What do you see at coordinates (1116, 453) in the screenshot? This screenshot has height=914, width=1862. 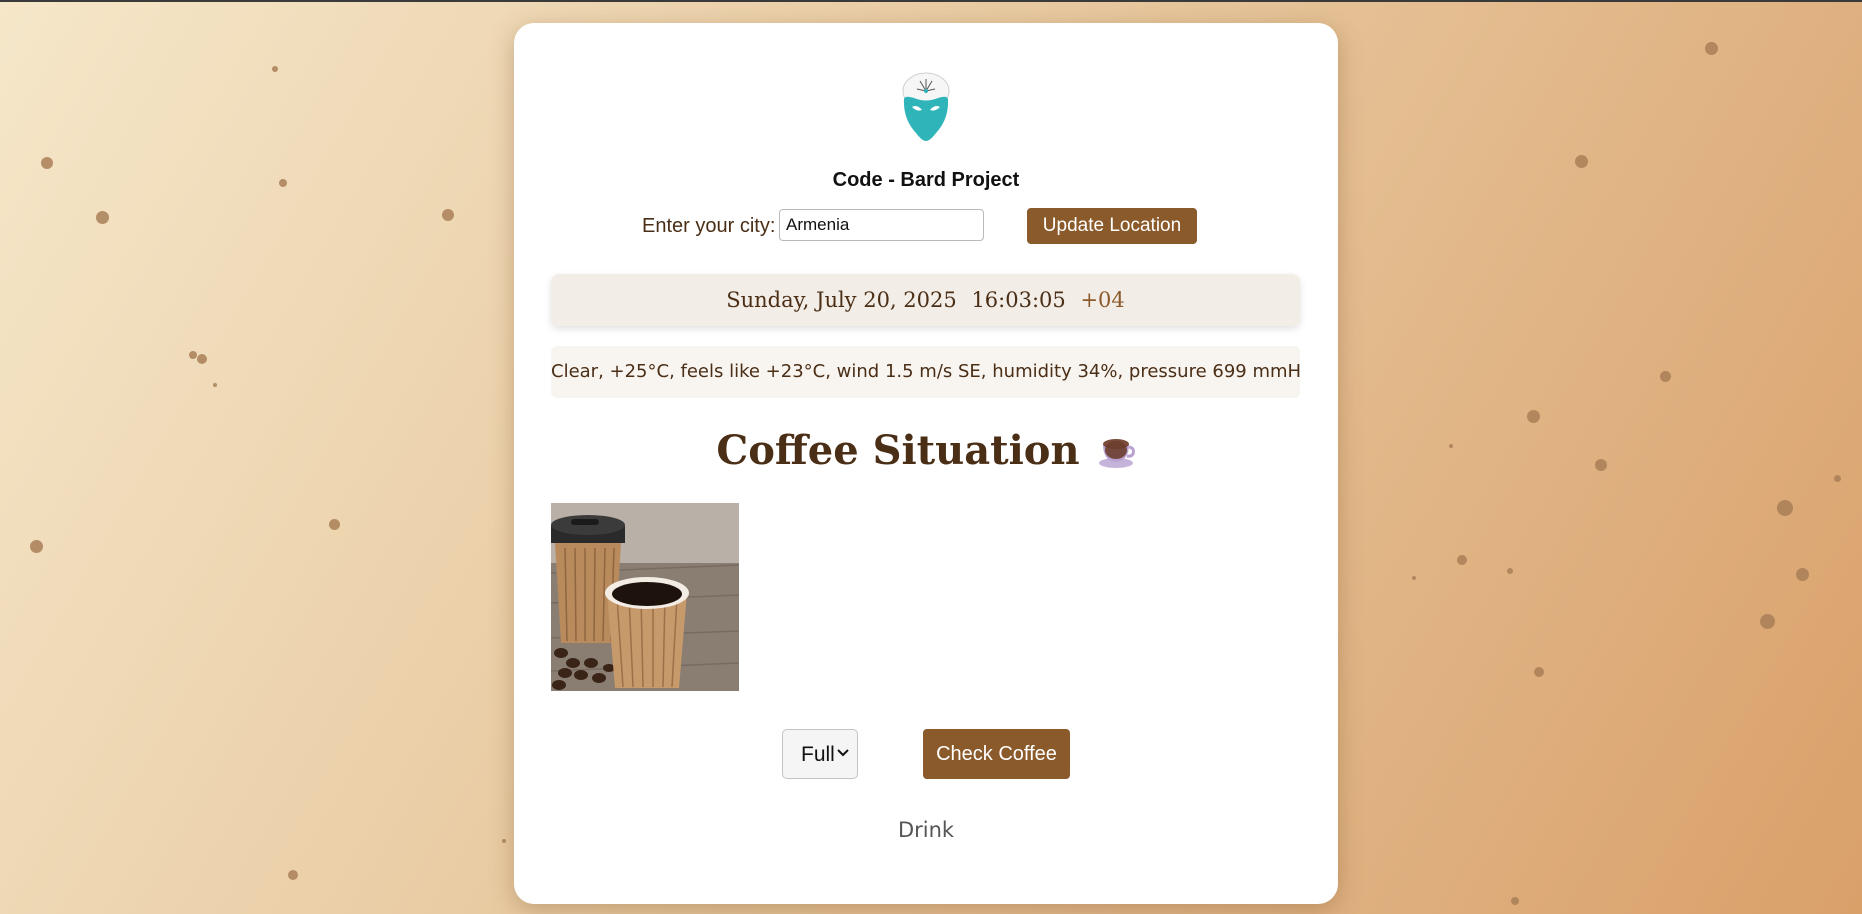 I see `coffee-cup-icon` at bounding box center [1116, 453].